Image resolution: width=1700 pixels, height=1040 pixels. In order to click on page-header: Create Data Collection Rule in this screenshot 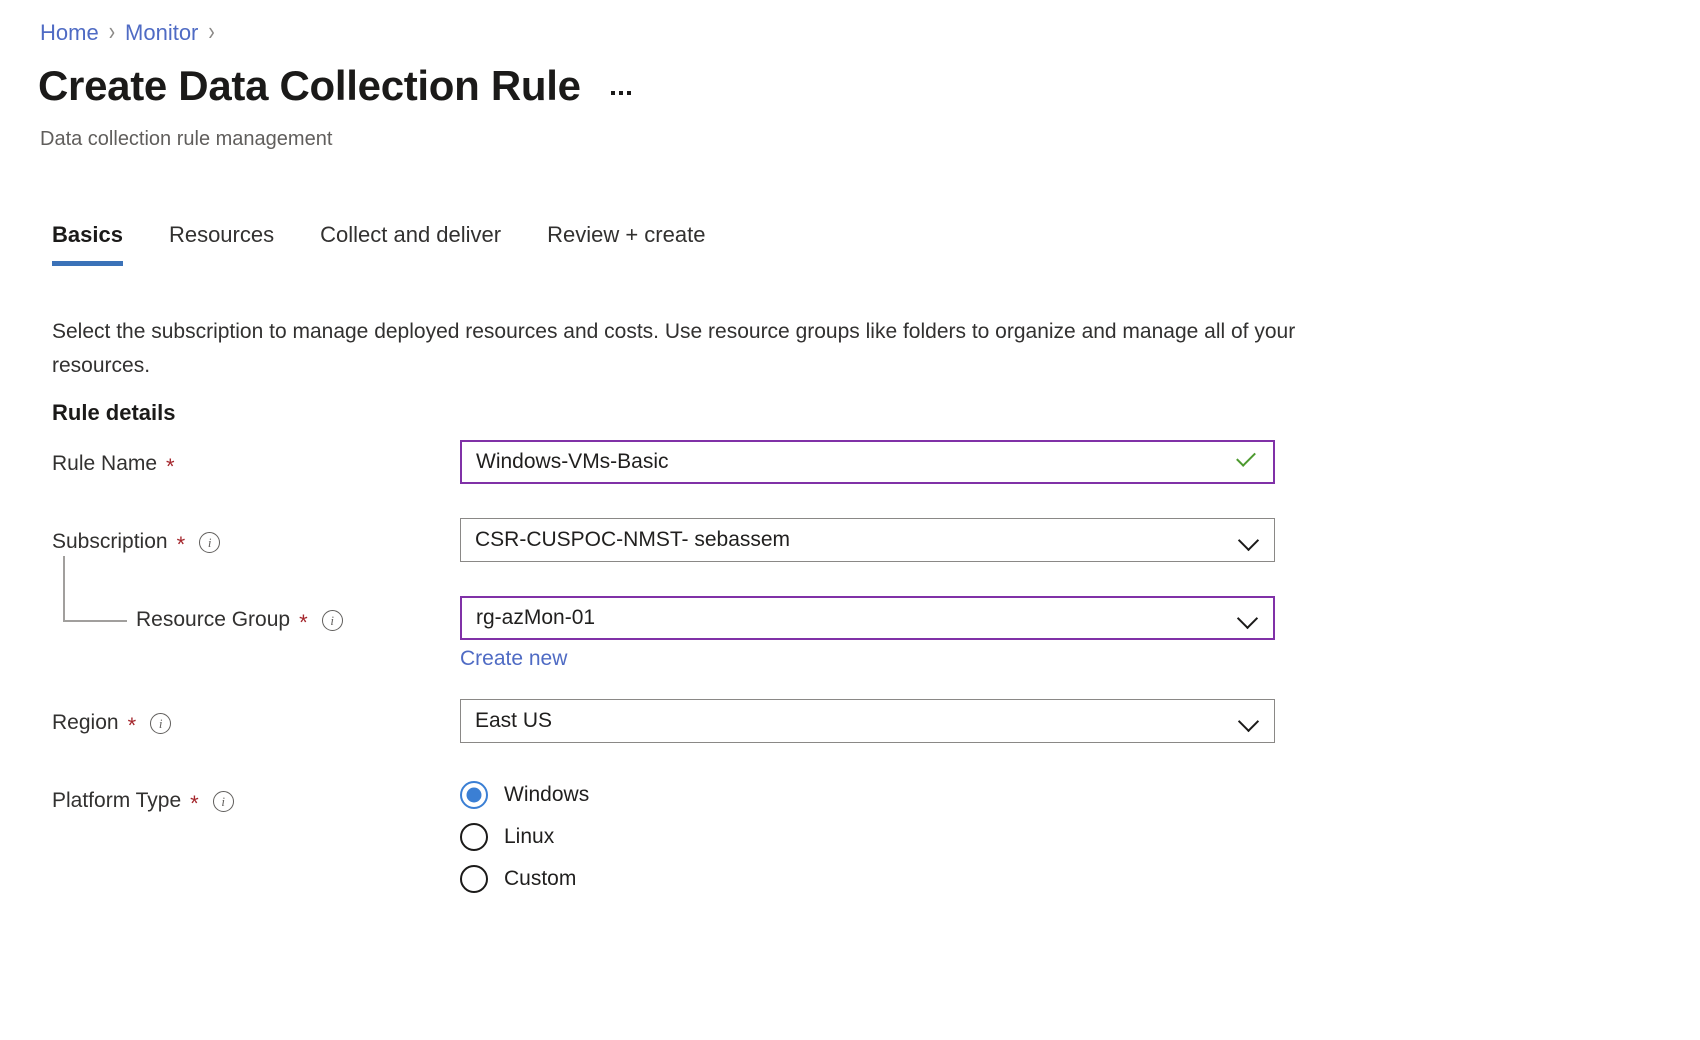, I will do `click(337, 86)`.